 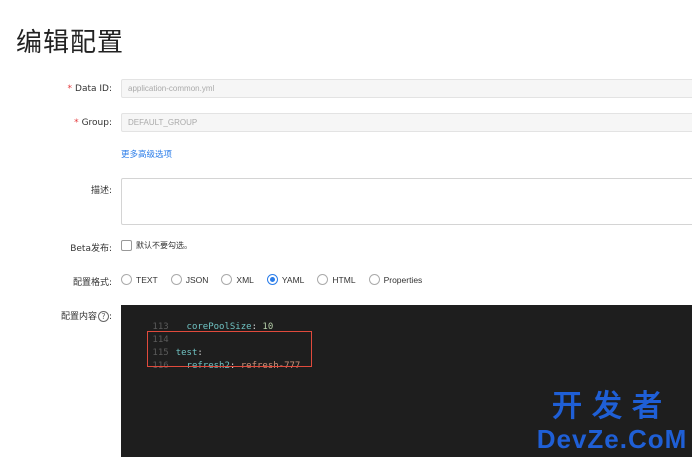 I want to click on format-option-html: HTML, so click(x=336, y=279).